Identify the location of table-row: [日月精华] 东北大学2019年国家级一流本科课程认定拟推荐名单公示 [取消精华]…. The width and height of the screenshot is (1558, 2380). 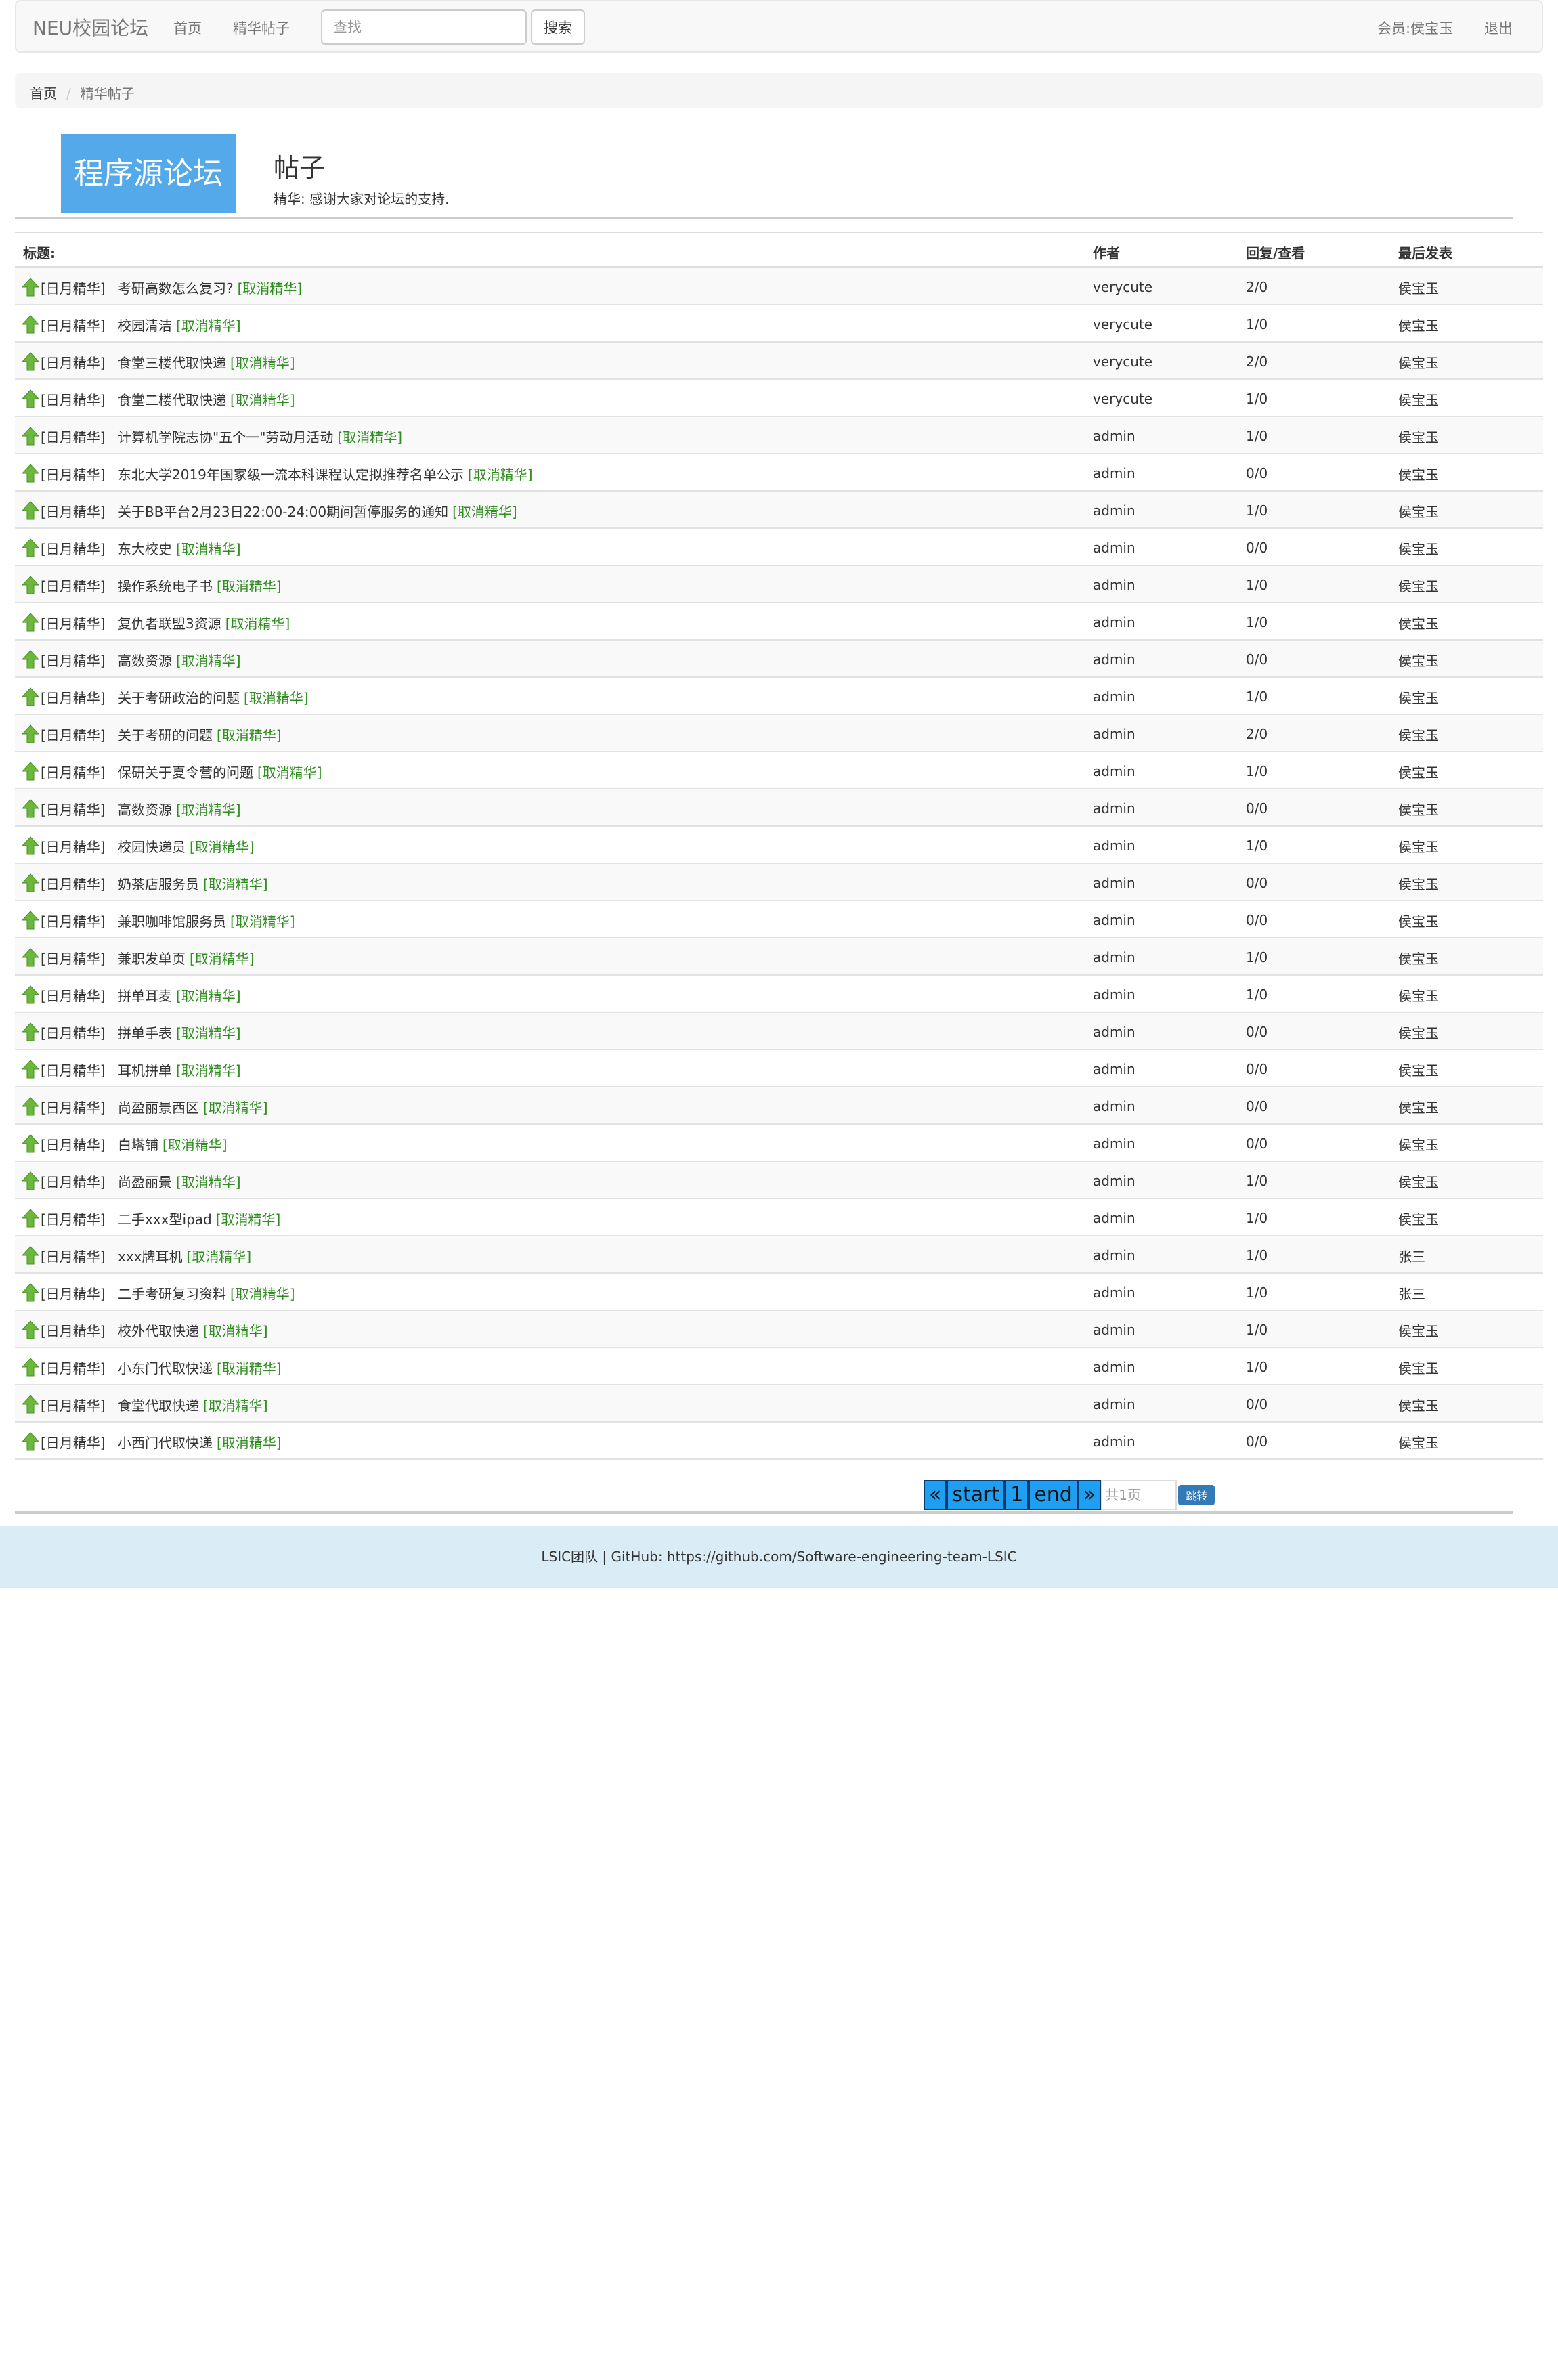
(779, 473).